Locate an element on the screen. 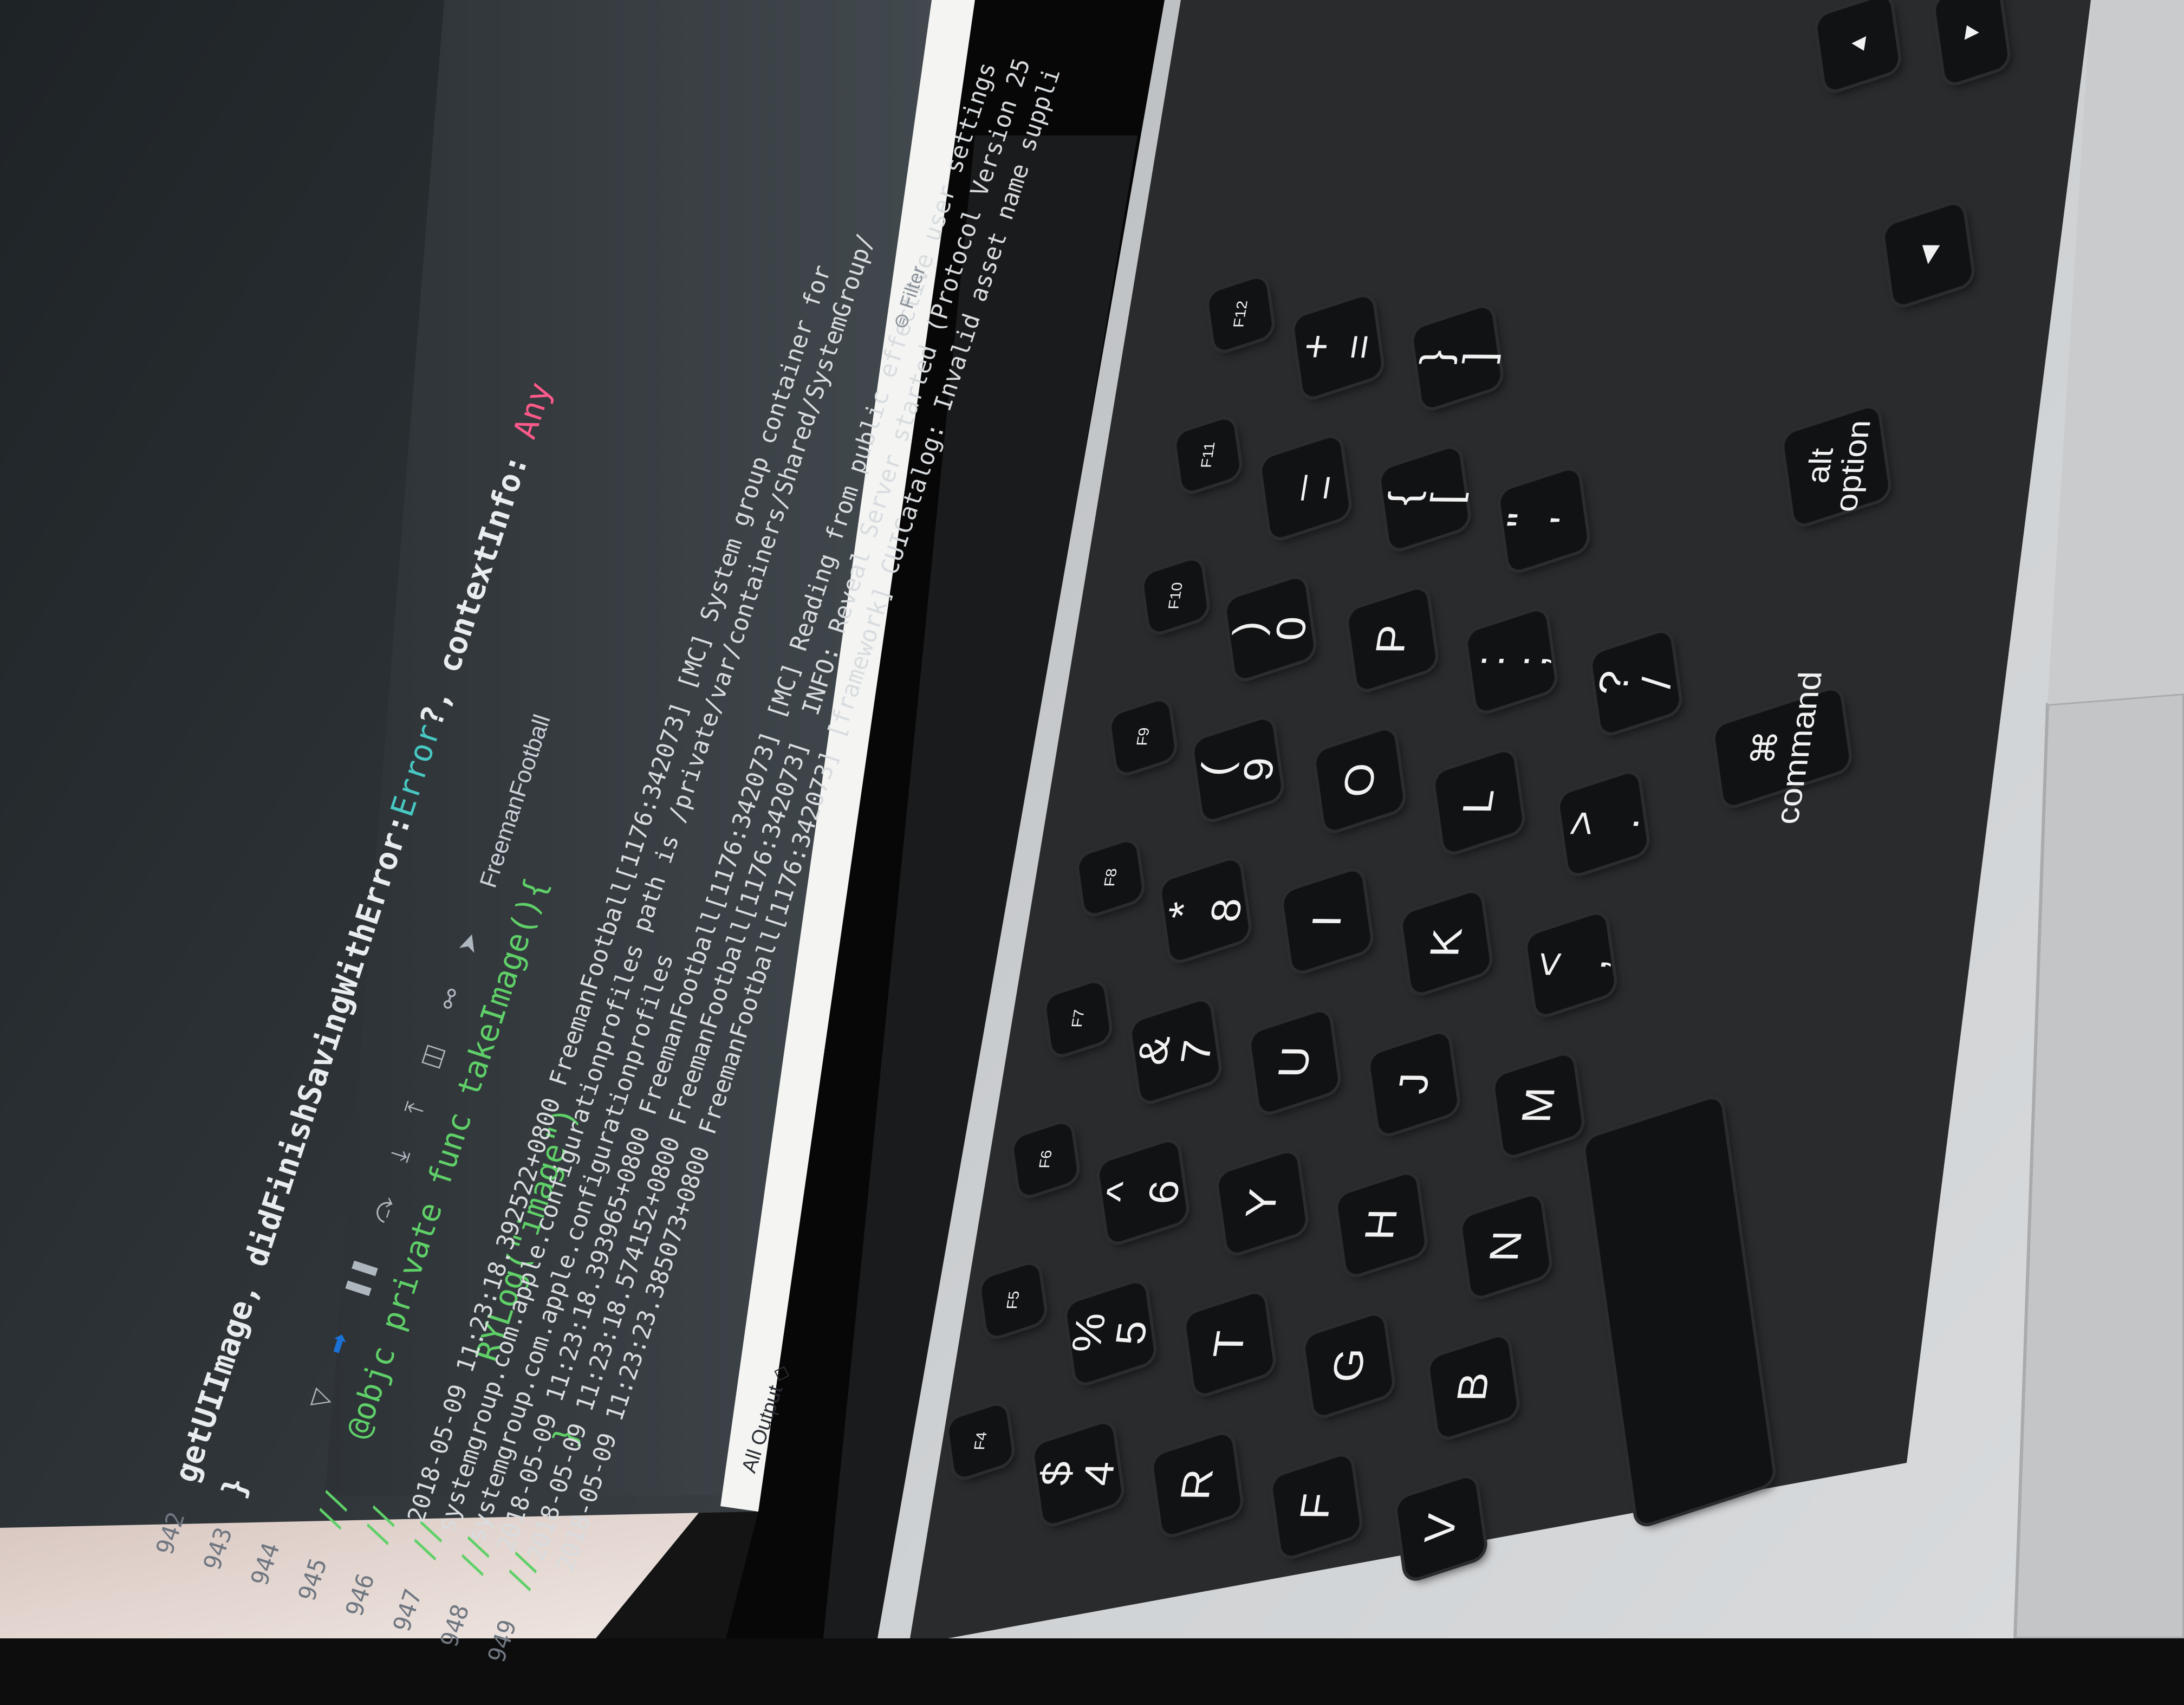 The image size is (2184, 1705). key-label: _ − is located at coordinates (1304, 488).